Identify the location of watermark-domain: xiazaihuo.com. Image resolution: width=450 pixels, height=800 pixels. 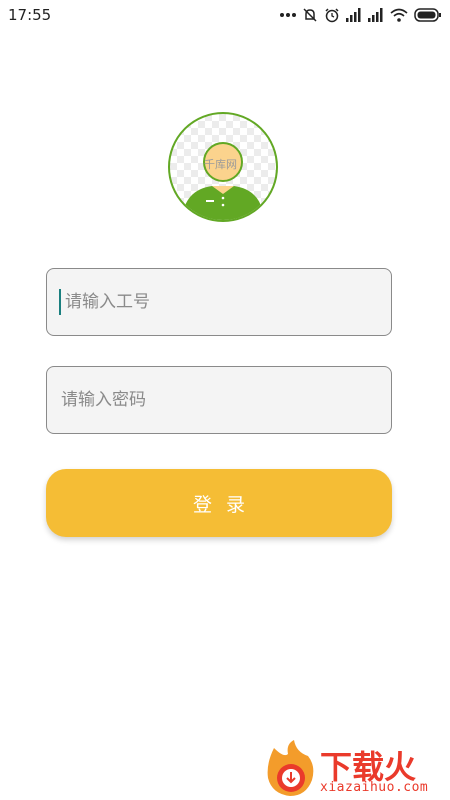
(374, 787).